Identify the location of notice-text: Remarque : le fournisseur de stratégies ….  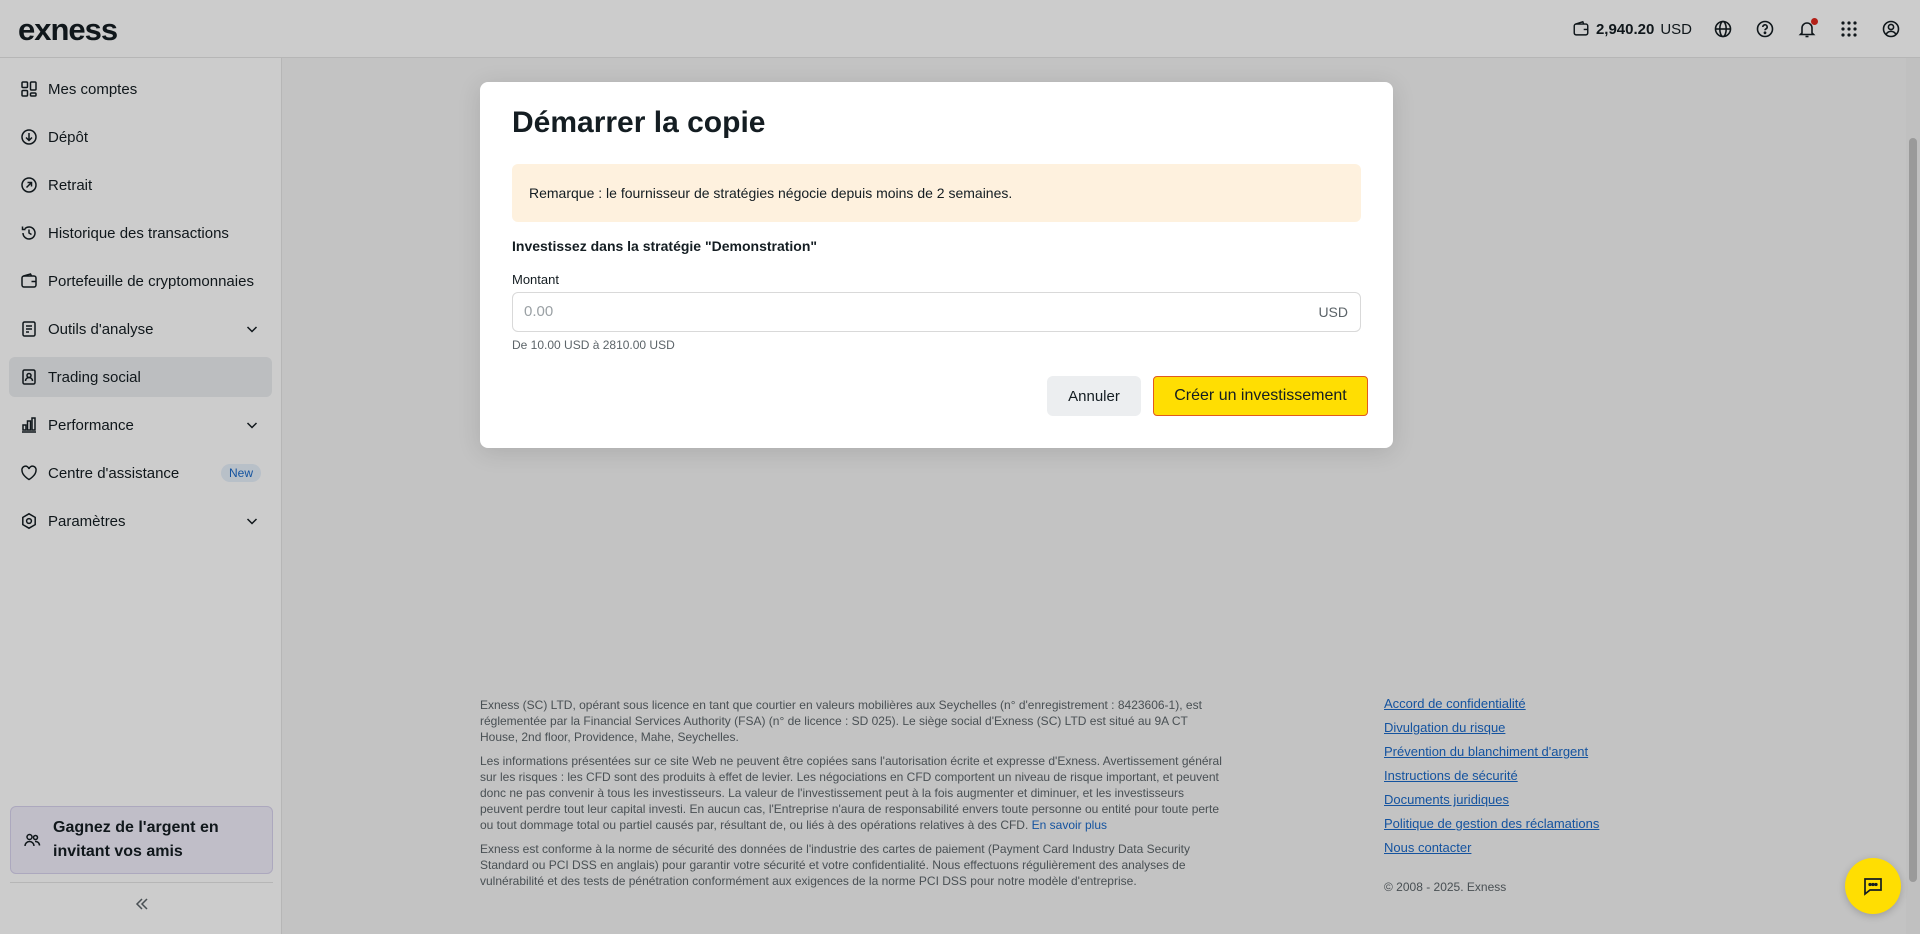
(771, 193).